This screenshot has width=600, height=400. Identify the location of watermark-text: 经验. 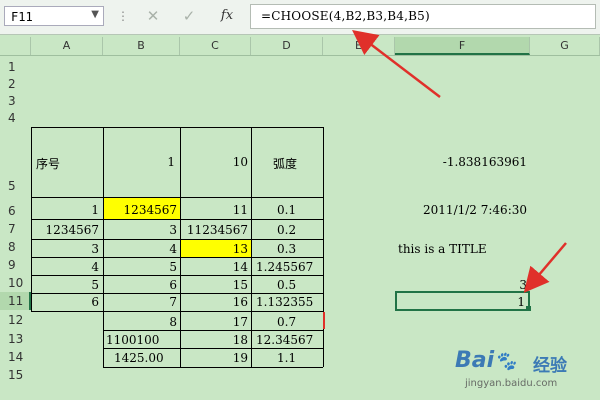
(550, 366).